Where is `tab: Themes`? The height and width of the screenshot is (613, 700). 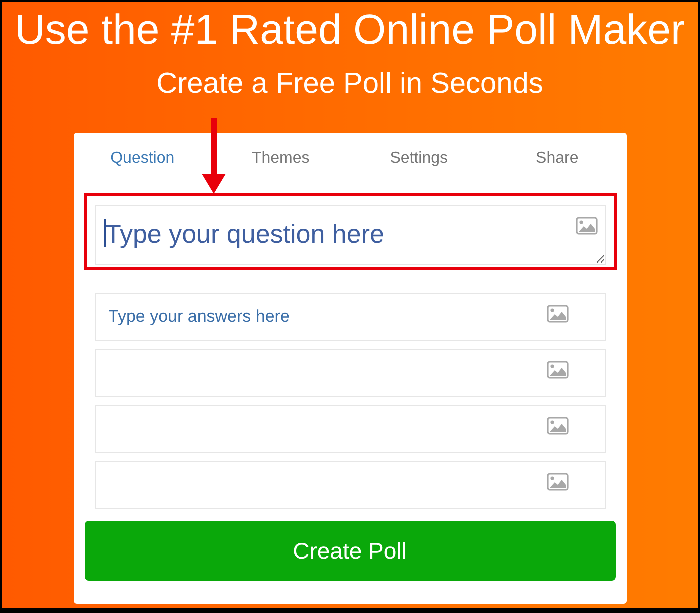 tab: Themes is located at coordinates (281, 159).